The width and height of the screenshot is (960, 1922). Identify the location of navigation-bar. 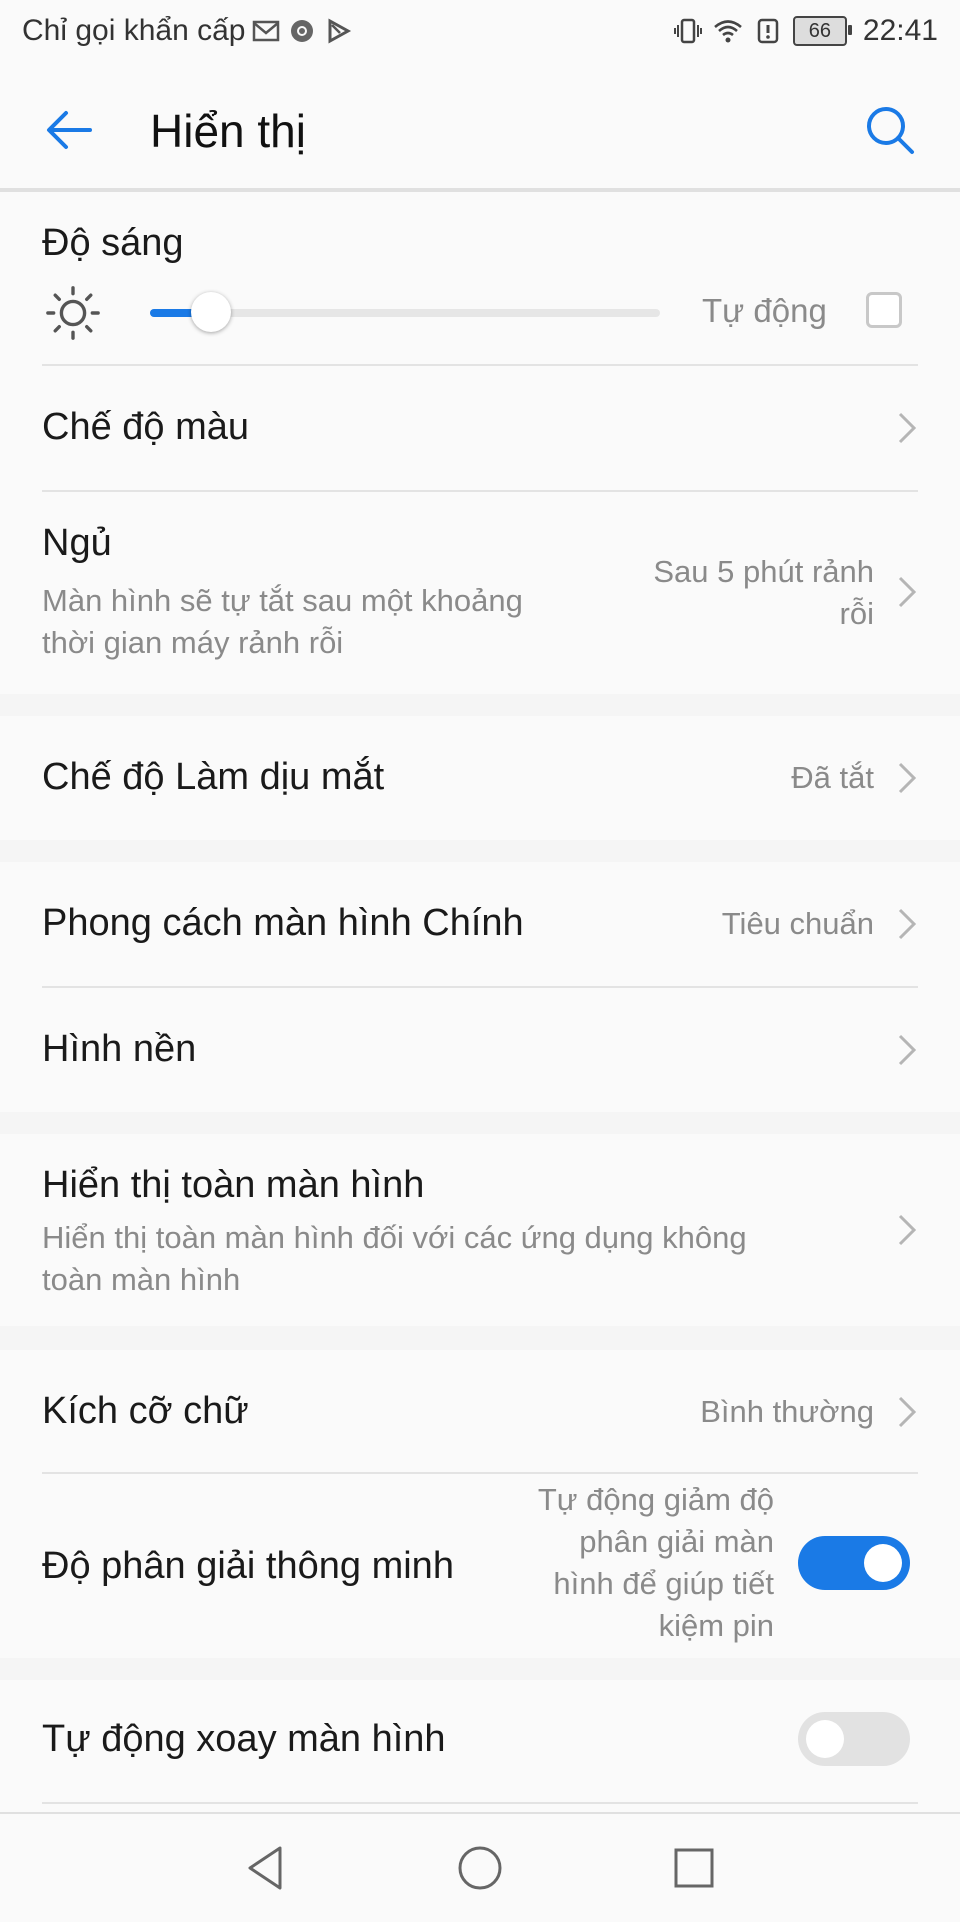
(480, 1867).